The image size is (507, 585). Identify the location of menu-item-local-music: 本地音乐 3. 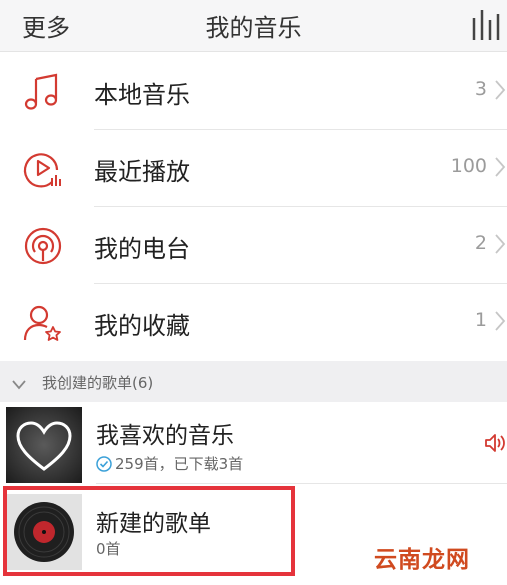
(253, 91).